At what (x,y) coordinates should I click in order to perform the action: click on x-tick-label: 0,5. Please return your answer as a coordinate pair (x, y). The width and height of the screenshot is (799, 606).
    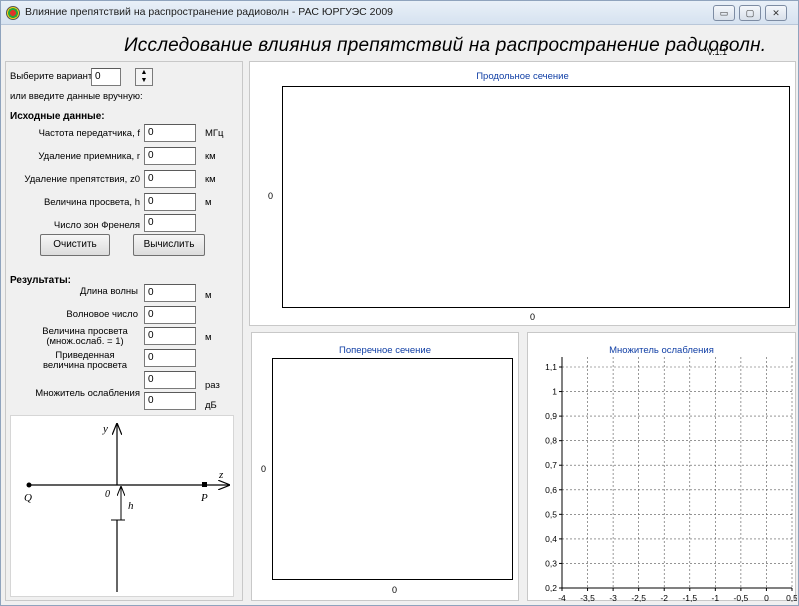
    Looking at the image, I should click on (791, 597).